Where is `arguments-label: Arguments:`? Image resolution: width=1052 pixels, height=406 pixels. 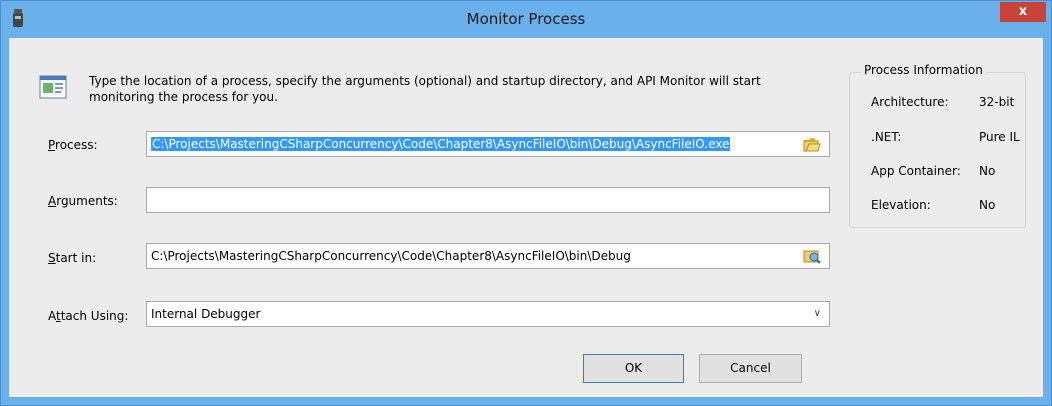
arguments-label: Arguments: is located at coordinates (83, 201).